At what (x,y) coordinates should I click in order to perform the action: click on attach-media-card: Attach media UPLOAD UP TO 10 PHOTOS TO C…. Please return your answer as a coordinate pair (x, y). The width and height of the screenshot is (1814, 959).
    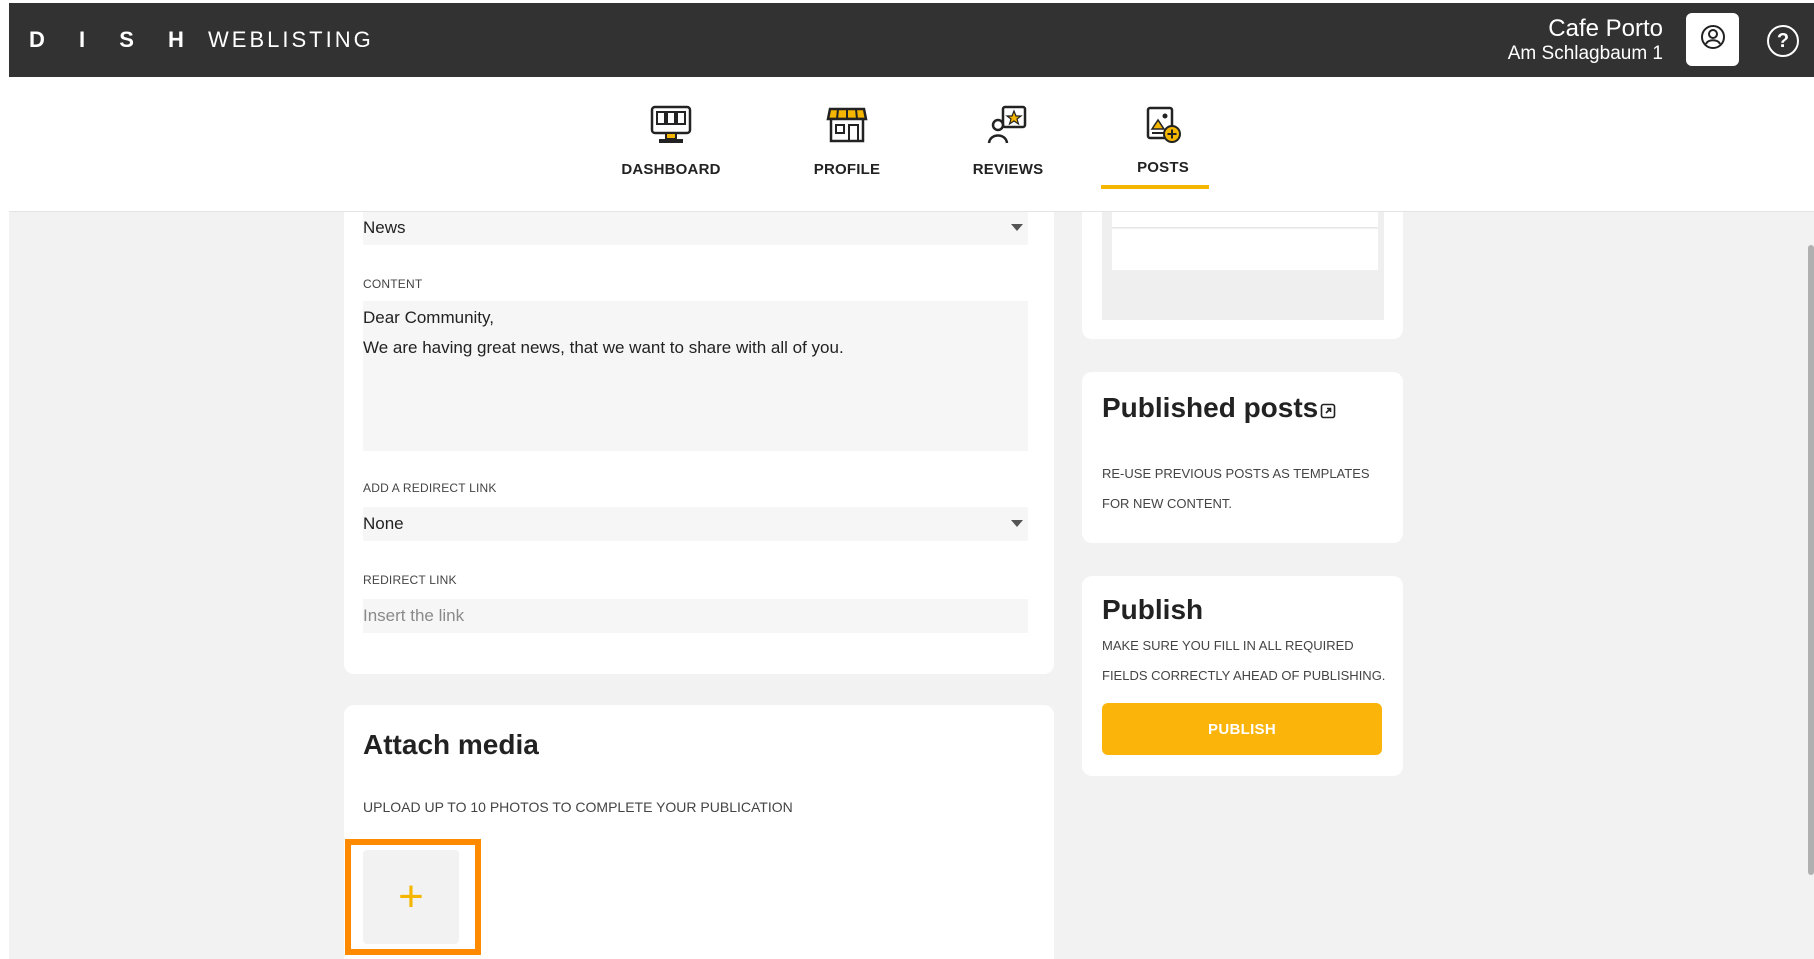
    Looking at the image, I should click on (699, 832).